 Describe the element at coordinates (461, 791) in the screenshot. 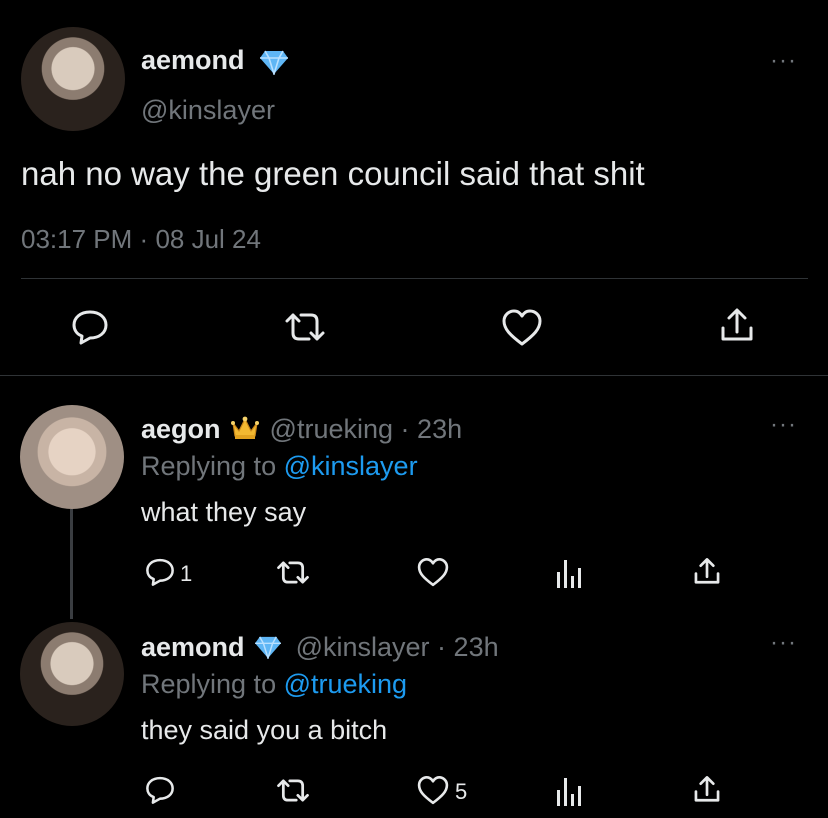

I see `like-count: 5` at that location.